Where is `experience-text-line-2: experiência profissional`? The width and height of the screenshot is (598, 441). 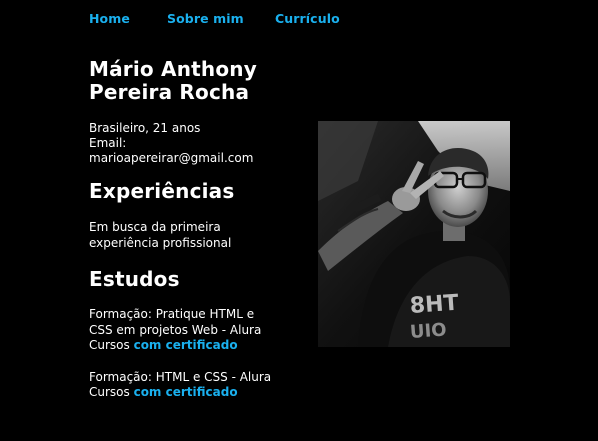 experience-text-line-2: experiência profissional is located at coordinates (160, 242).